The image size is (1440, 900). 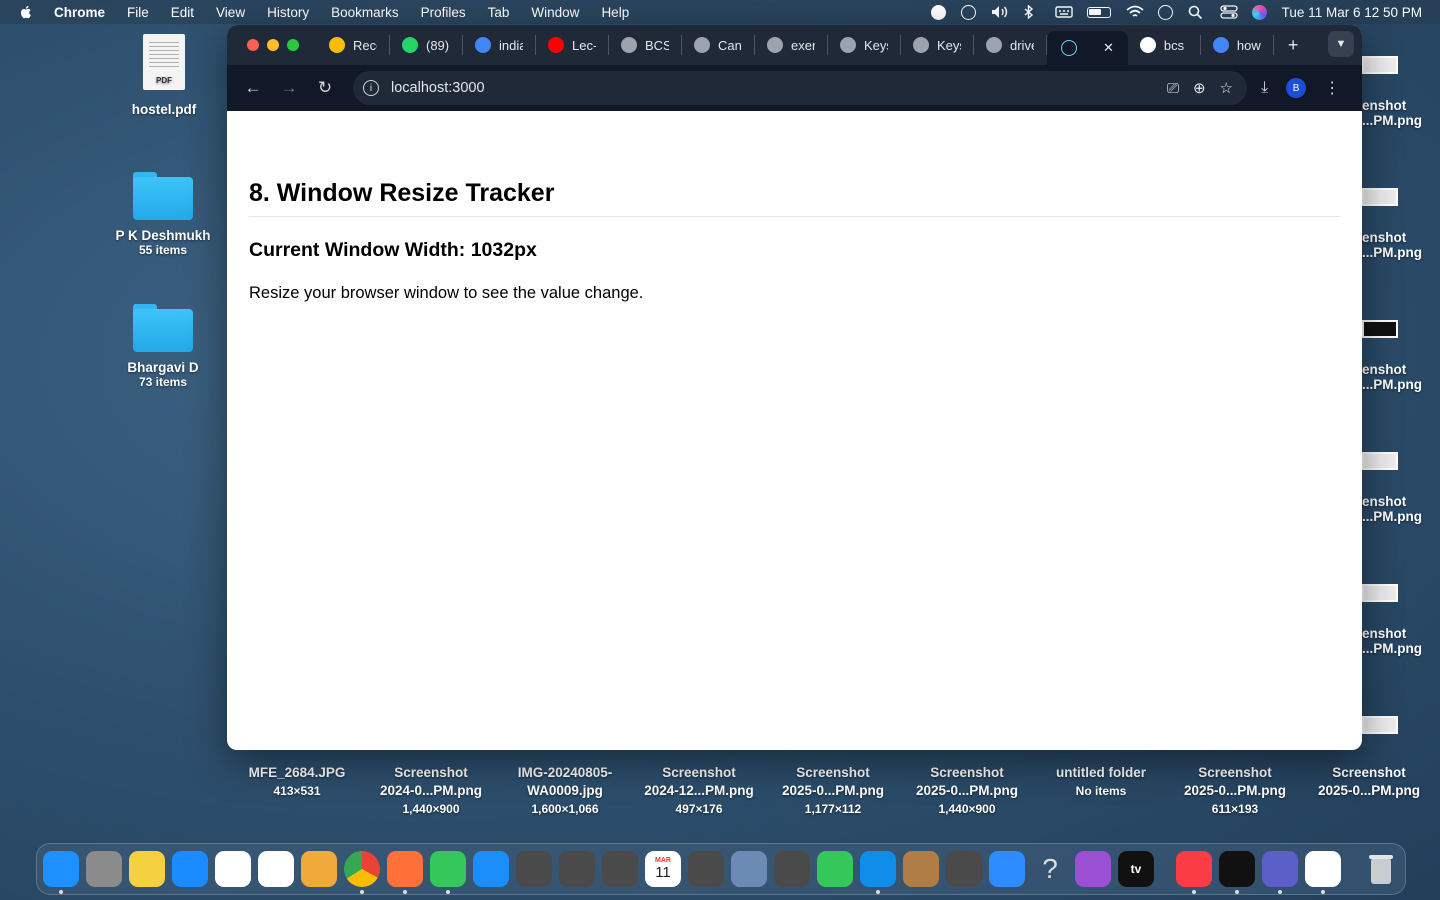 What do you see at coordinates (253, 88) in the screenshot?
I see `back-arrow-icon: ←` at bounding box center [253, 88].